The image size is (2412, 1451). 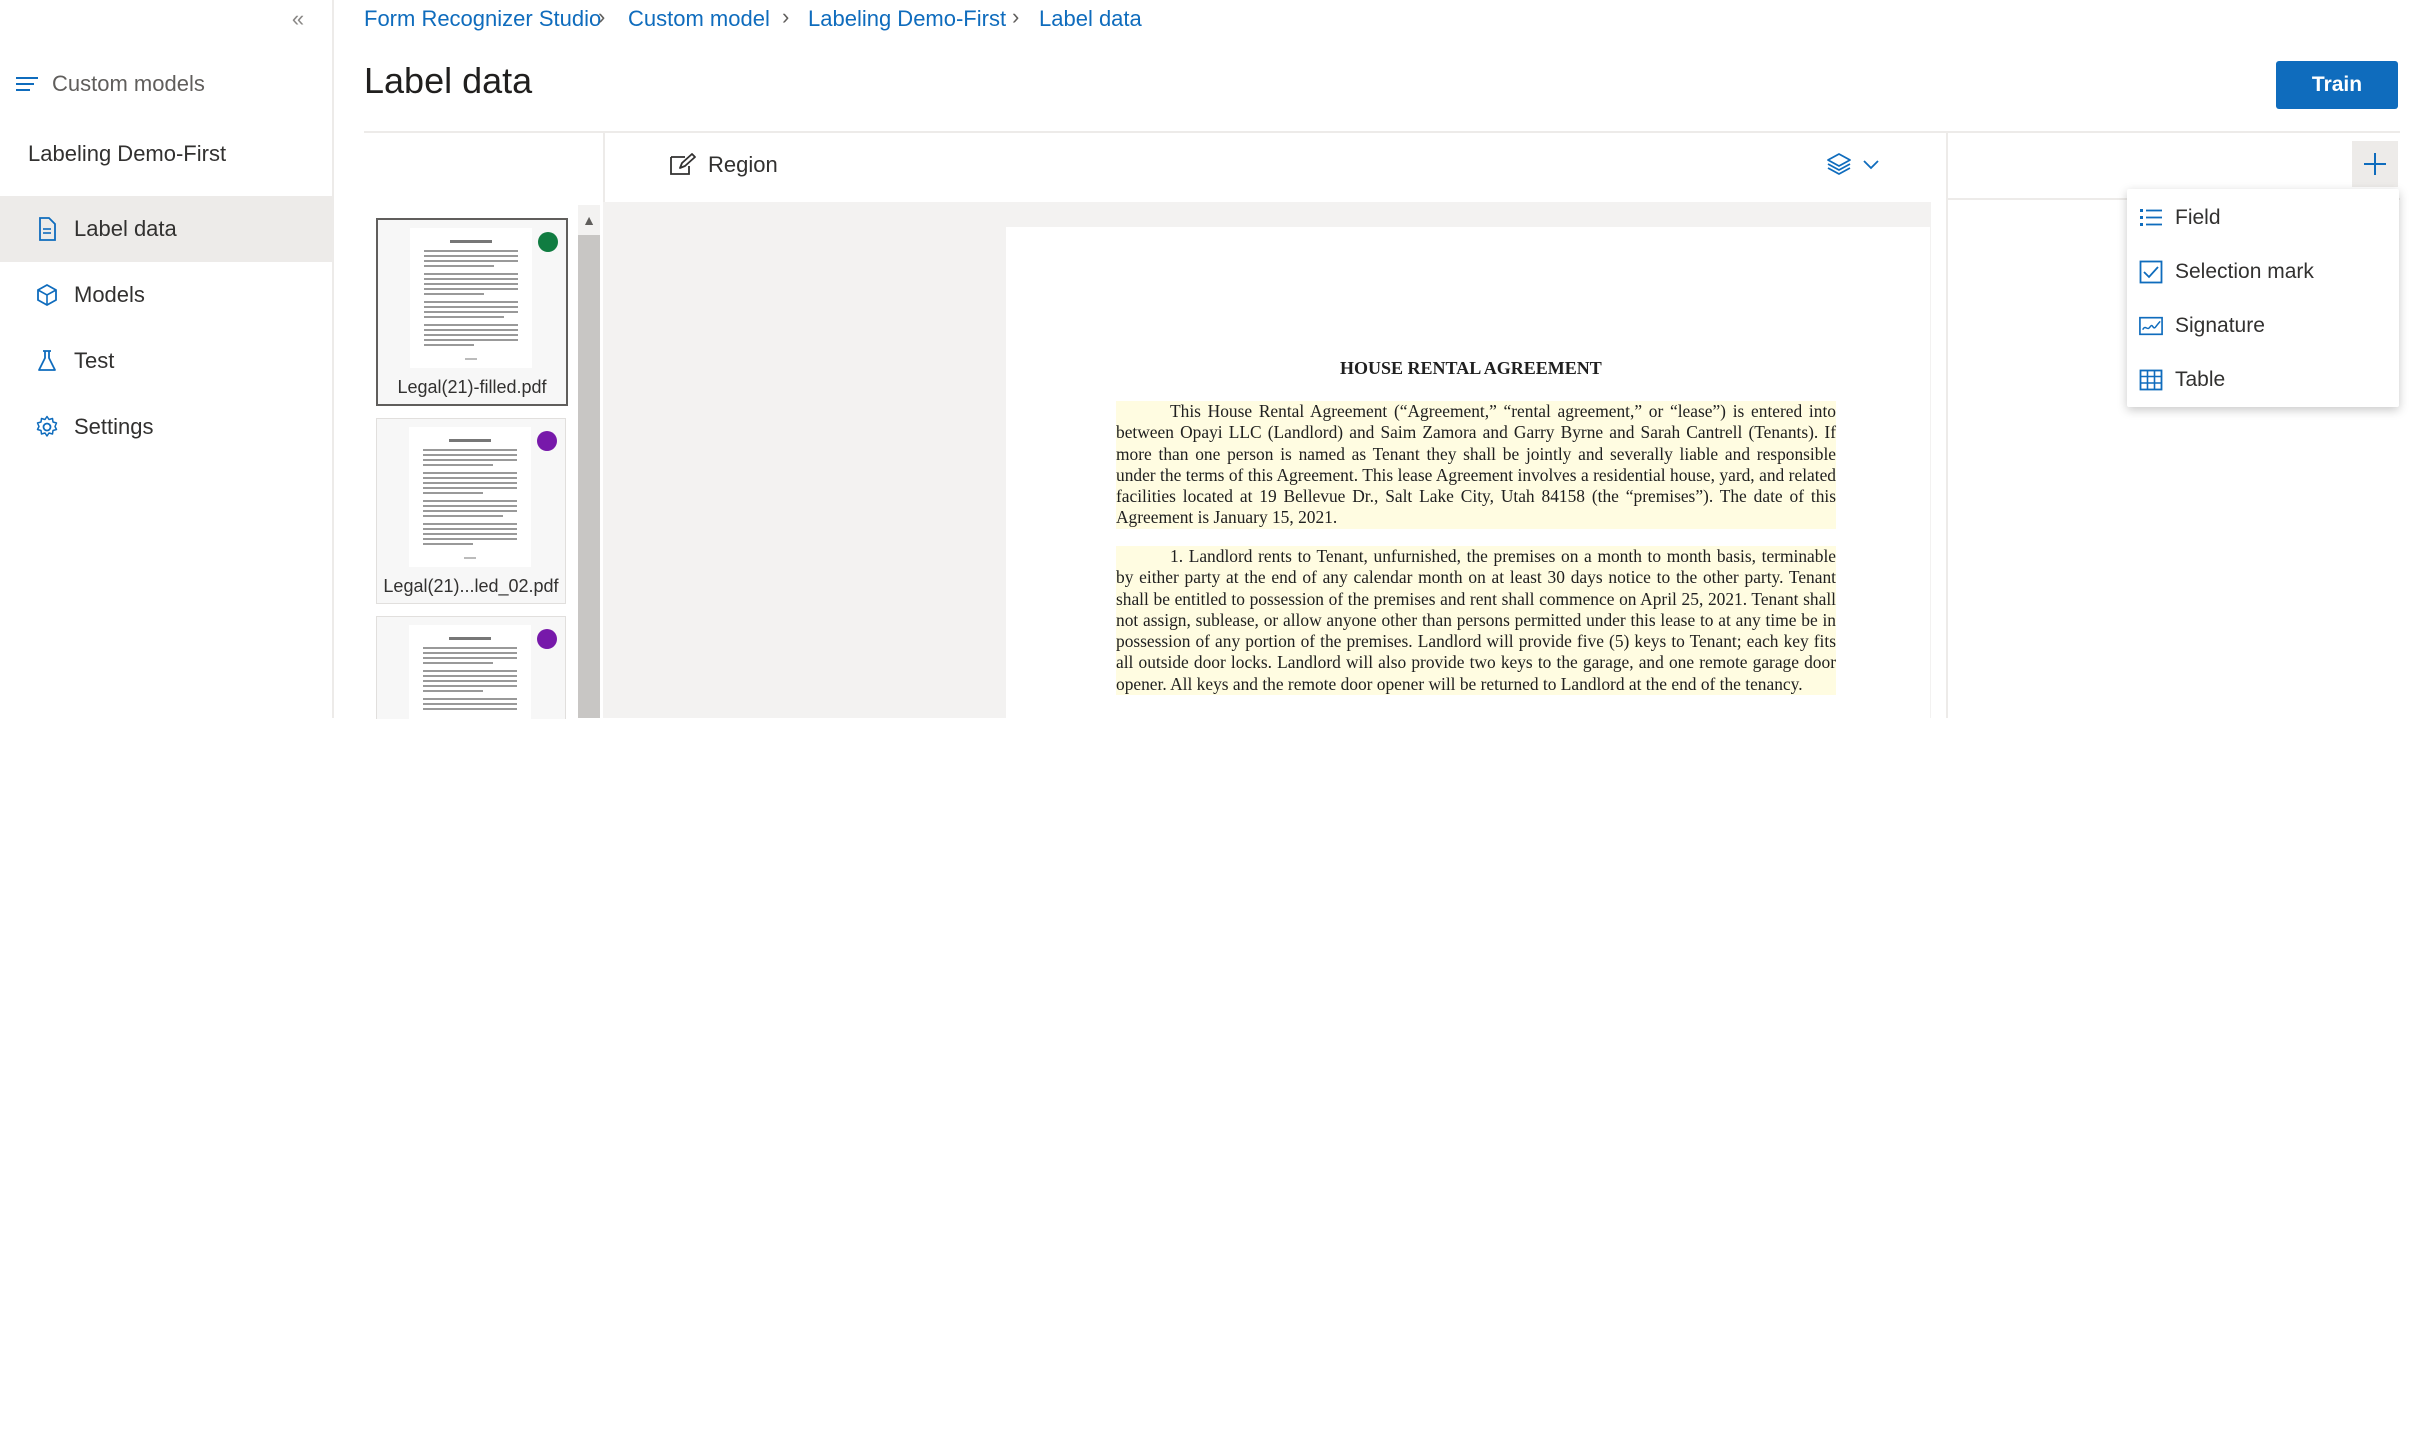 I want to click on add-label-menu: Field Selection mark Signature Table, so click(x=2263, y=298).